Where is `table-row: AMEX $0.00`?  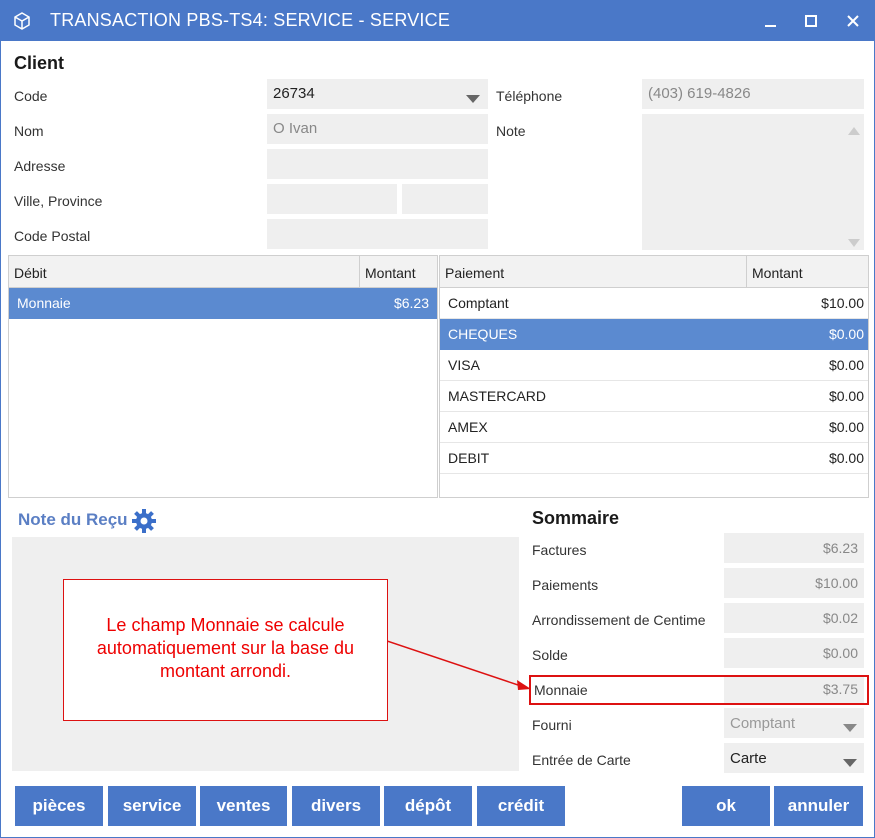 table-row: AMEX $0.00 is located at coordinates (654, 427).